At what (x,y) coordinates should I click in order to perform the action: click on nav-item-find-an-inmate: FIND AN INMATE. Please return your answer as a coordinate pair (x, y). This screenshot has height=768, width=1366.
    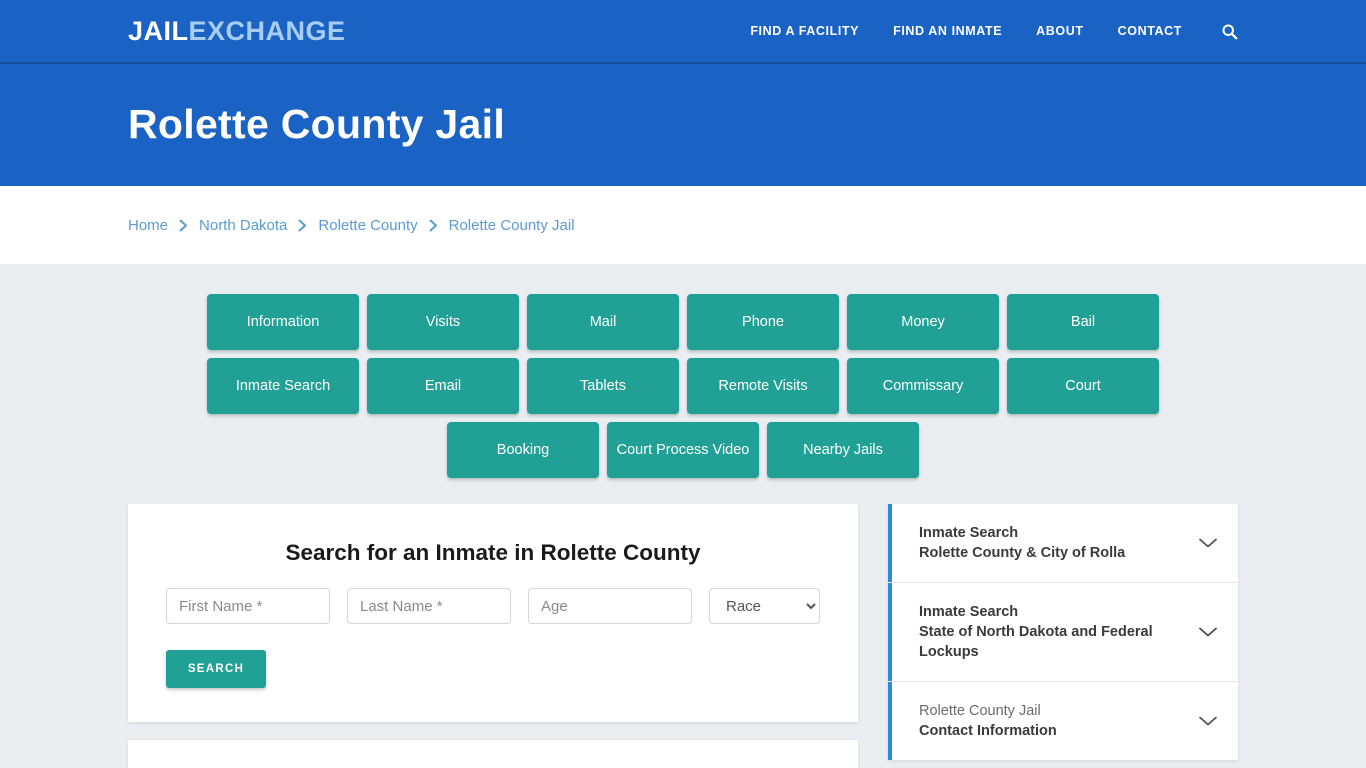
    Looking at the image, I should click on (947, 31).